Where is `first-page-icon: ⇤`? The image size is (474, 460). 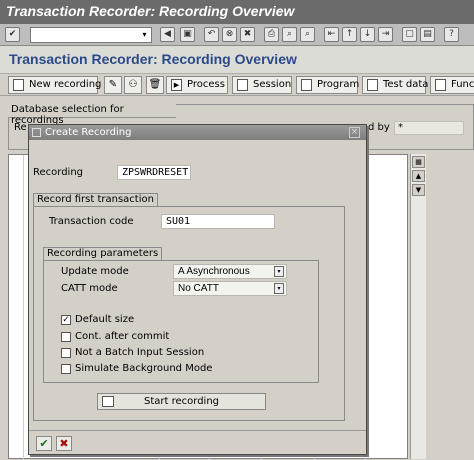
first-page-icon: ⇤ is located at coordinates (331, 34).